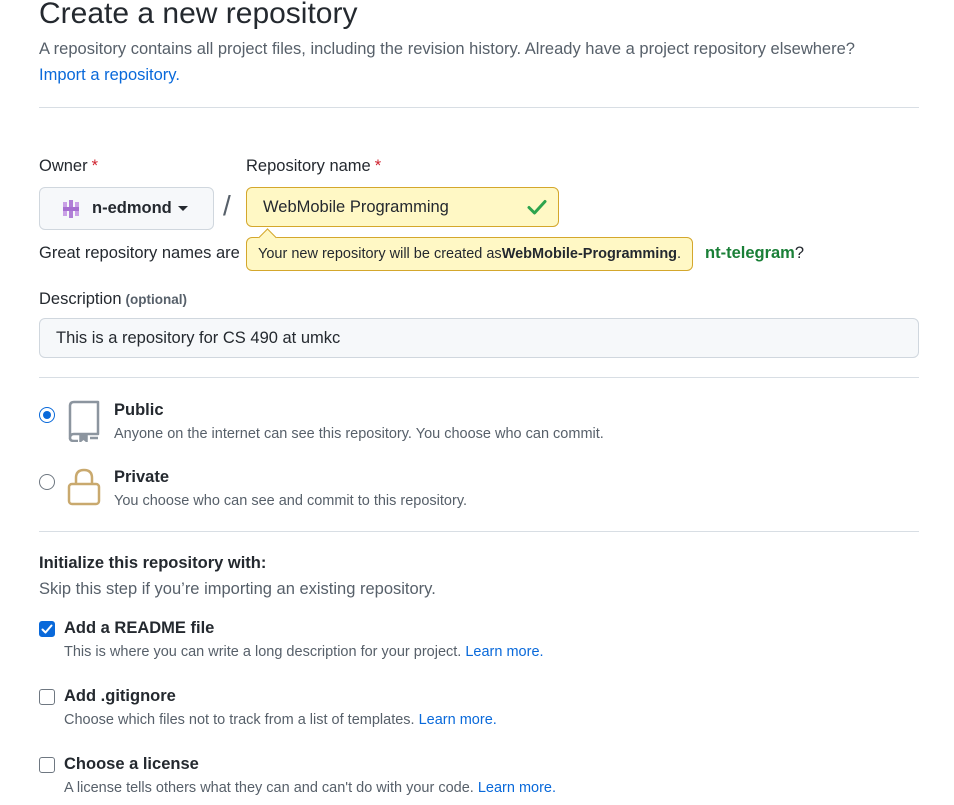 Image resolution: width=954 pixels, height=805 pixels. Describe the element at coordinates (84, 423) in the screenshot. I see `repo-icon` at that location.